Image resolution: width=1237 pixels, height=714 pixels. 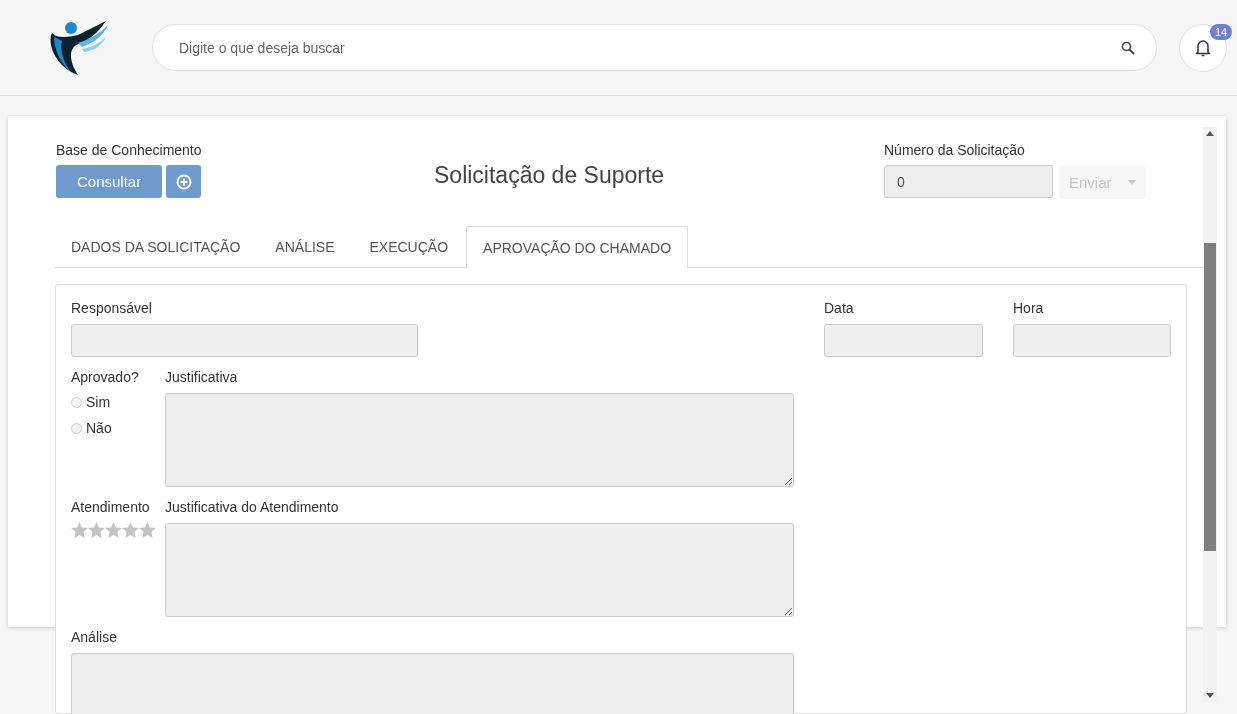 I want to click on time-field, so click(x=1092, y=340).